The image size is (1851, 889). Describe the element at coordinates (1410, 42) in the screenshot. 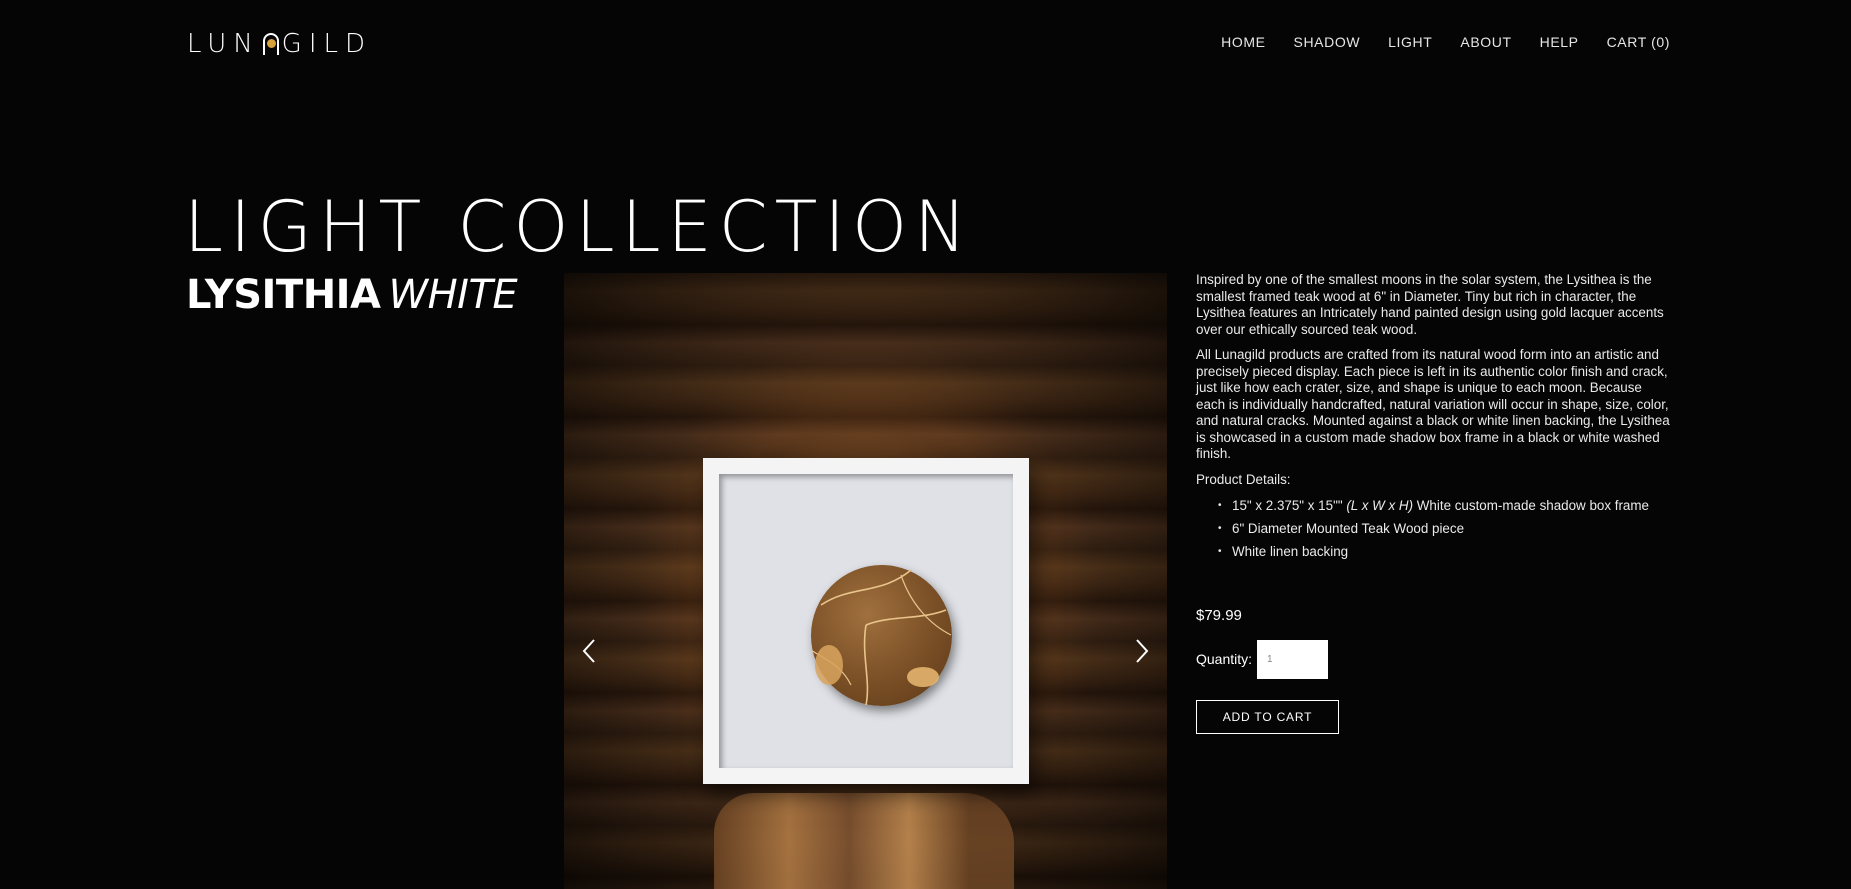

I see `nav-light: LIGHT` at that location.